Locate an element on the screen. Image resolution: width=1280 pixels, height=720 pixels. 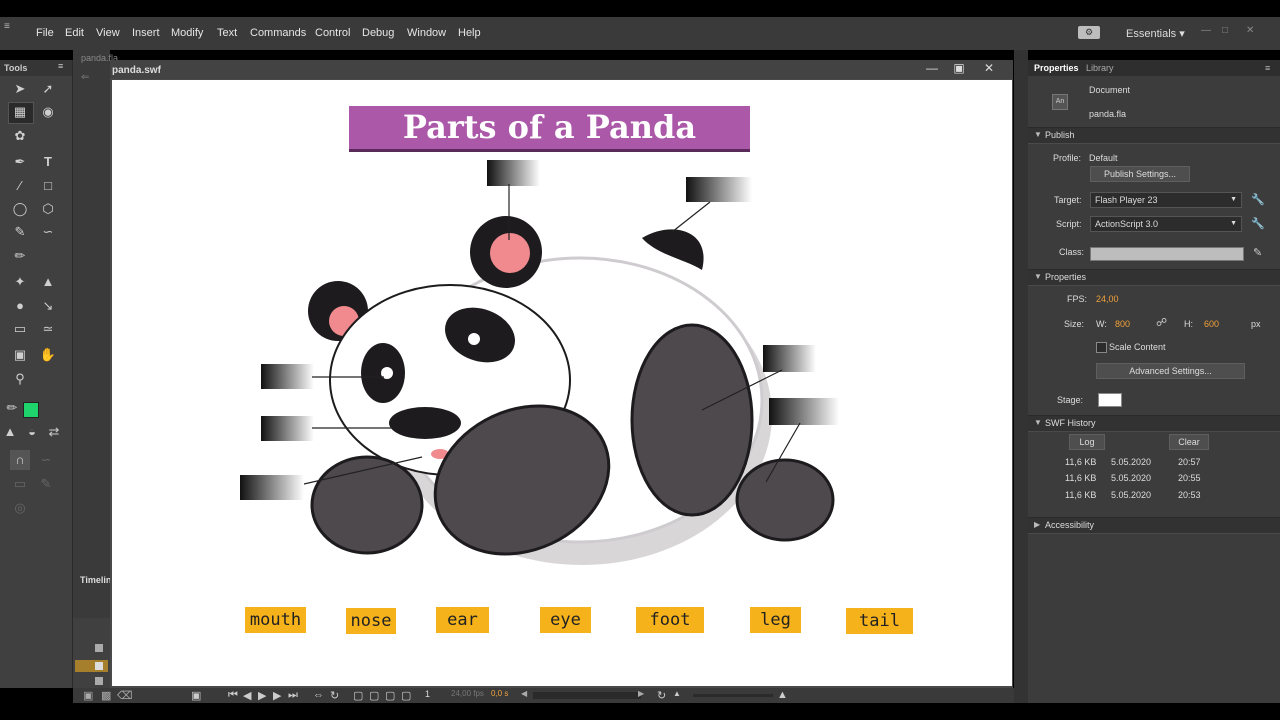
modify-markers-icon: ▢ is located at coordinates (406, 695).